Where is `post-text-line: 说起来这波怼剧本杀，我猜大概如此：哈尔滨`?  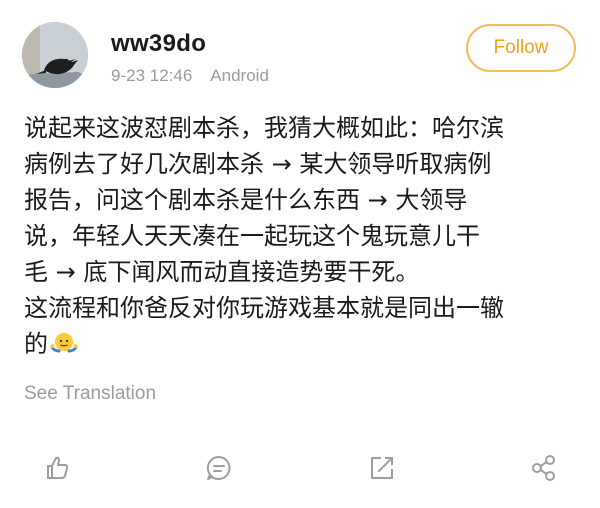
post-text-line: 说起来这波怼剧本杀，我猜大概如此：哈尔滨 is located at coordinates (264, 128).